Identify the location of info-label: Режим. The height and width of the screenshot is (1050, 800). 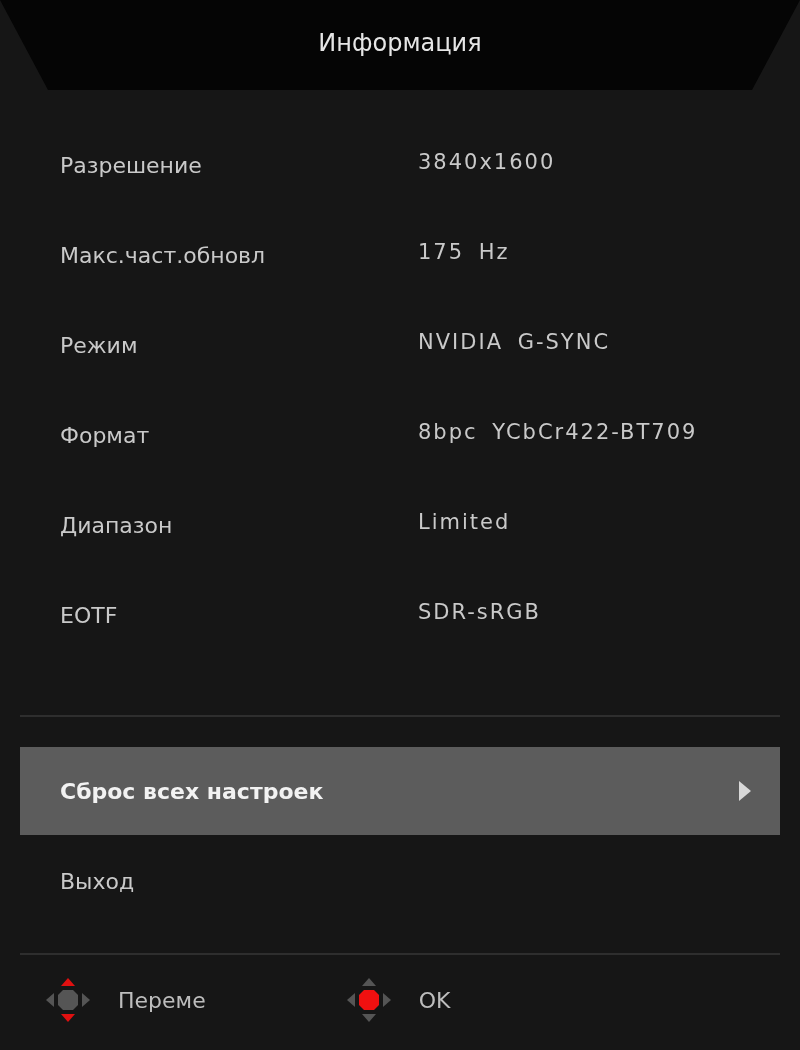
(99, 345).